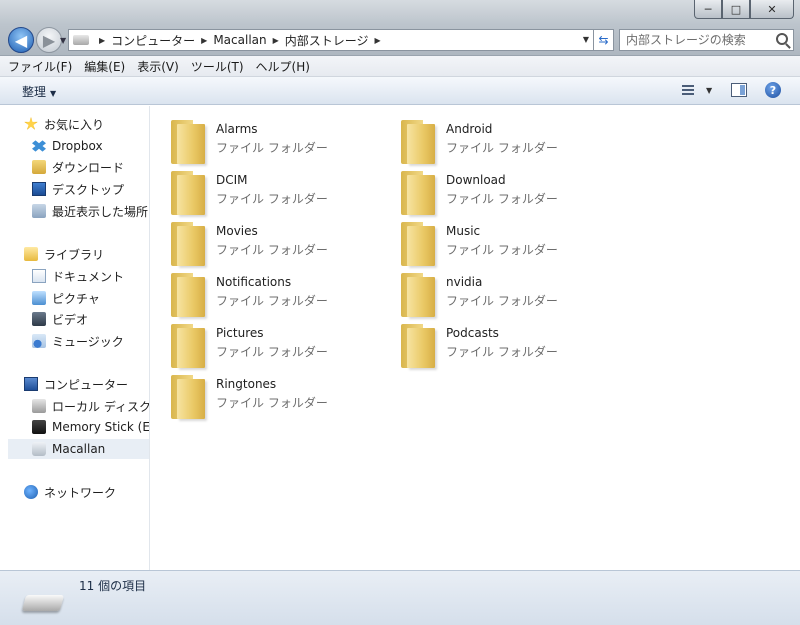 The height and width of the screenshot is (625, 800). I want to click on folder-name: Music, so click(463, 231).